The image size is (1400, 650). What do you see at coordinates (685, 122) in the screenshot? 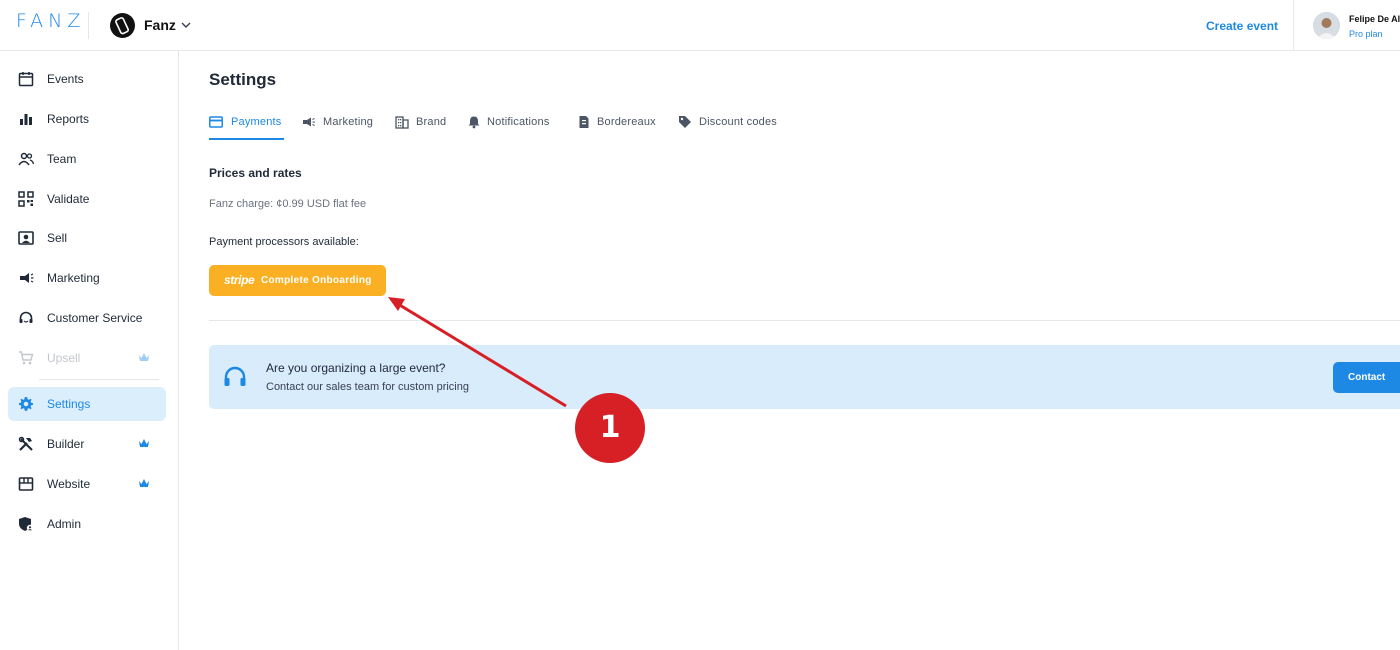
I see `tag-icon` at bounding box center [685, 122].